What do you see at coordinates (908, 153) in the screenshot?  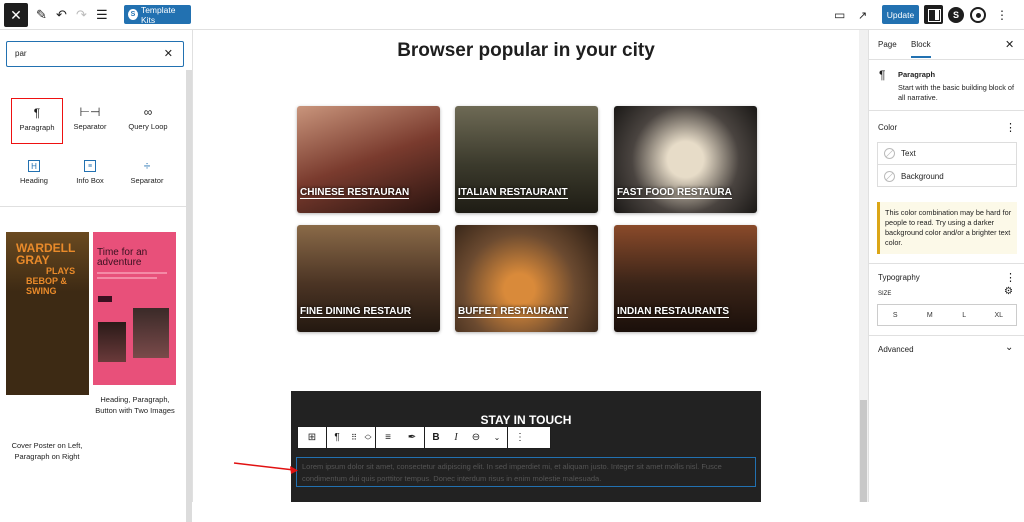 I see `color-option-label: Text` at bounding box center [908, 153].